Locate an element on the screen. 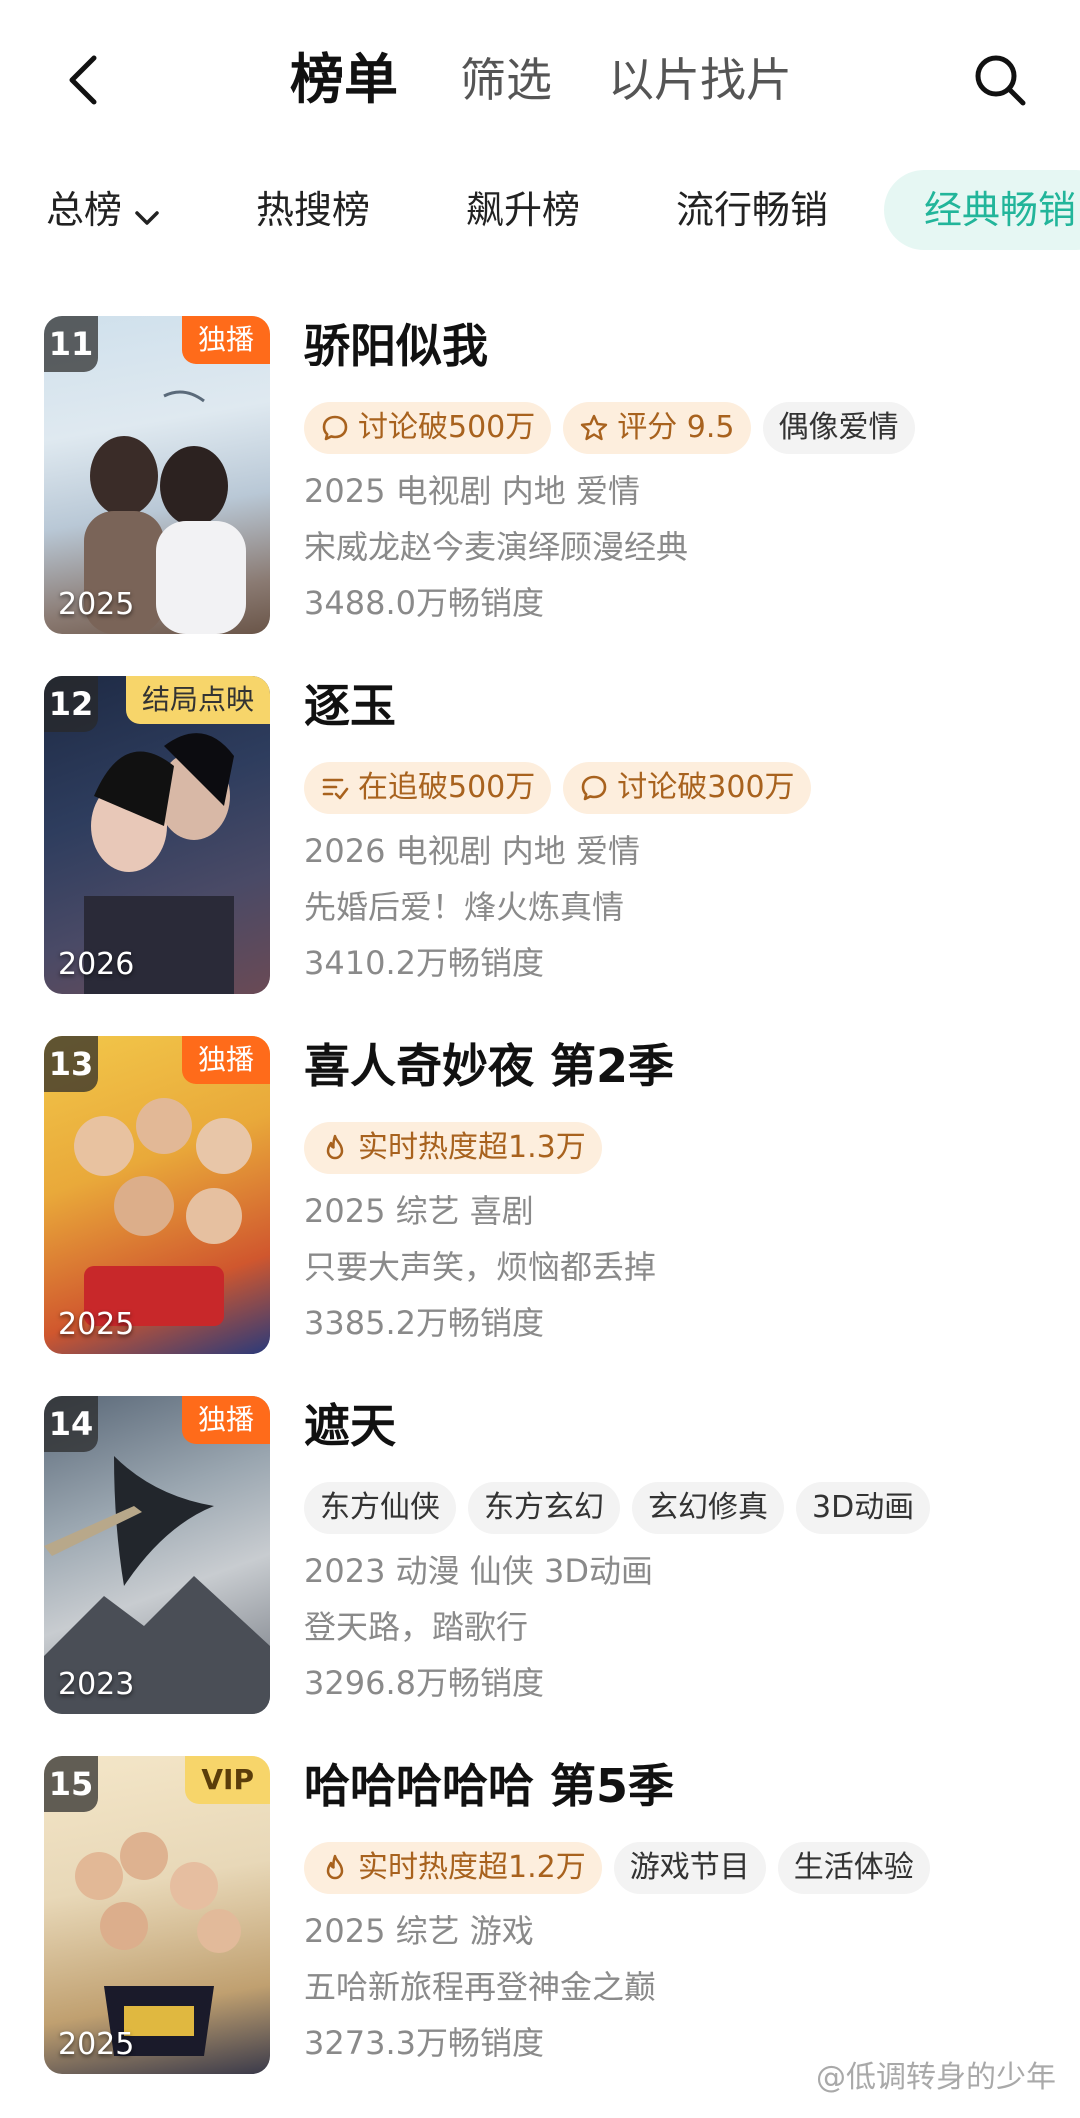 The image size is (1080, 2118). category-overall: 总榜 is located at coordinates (103, 210).